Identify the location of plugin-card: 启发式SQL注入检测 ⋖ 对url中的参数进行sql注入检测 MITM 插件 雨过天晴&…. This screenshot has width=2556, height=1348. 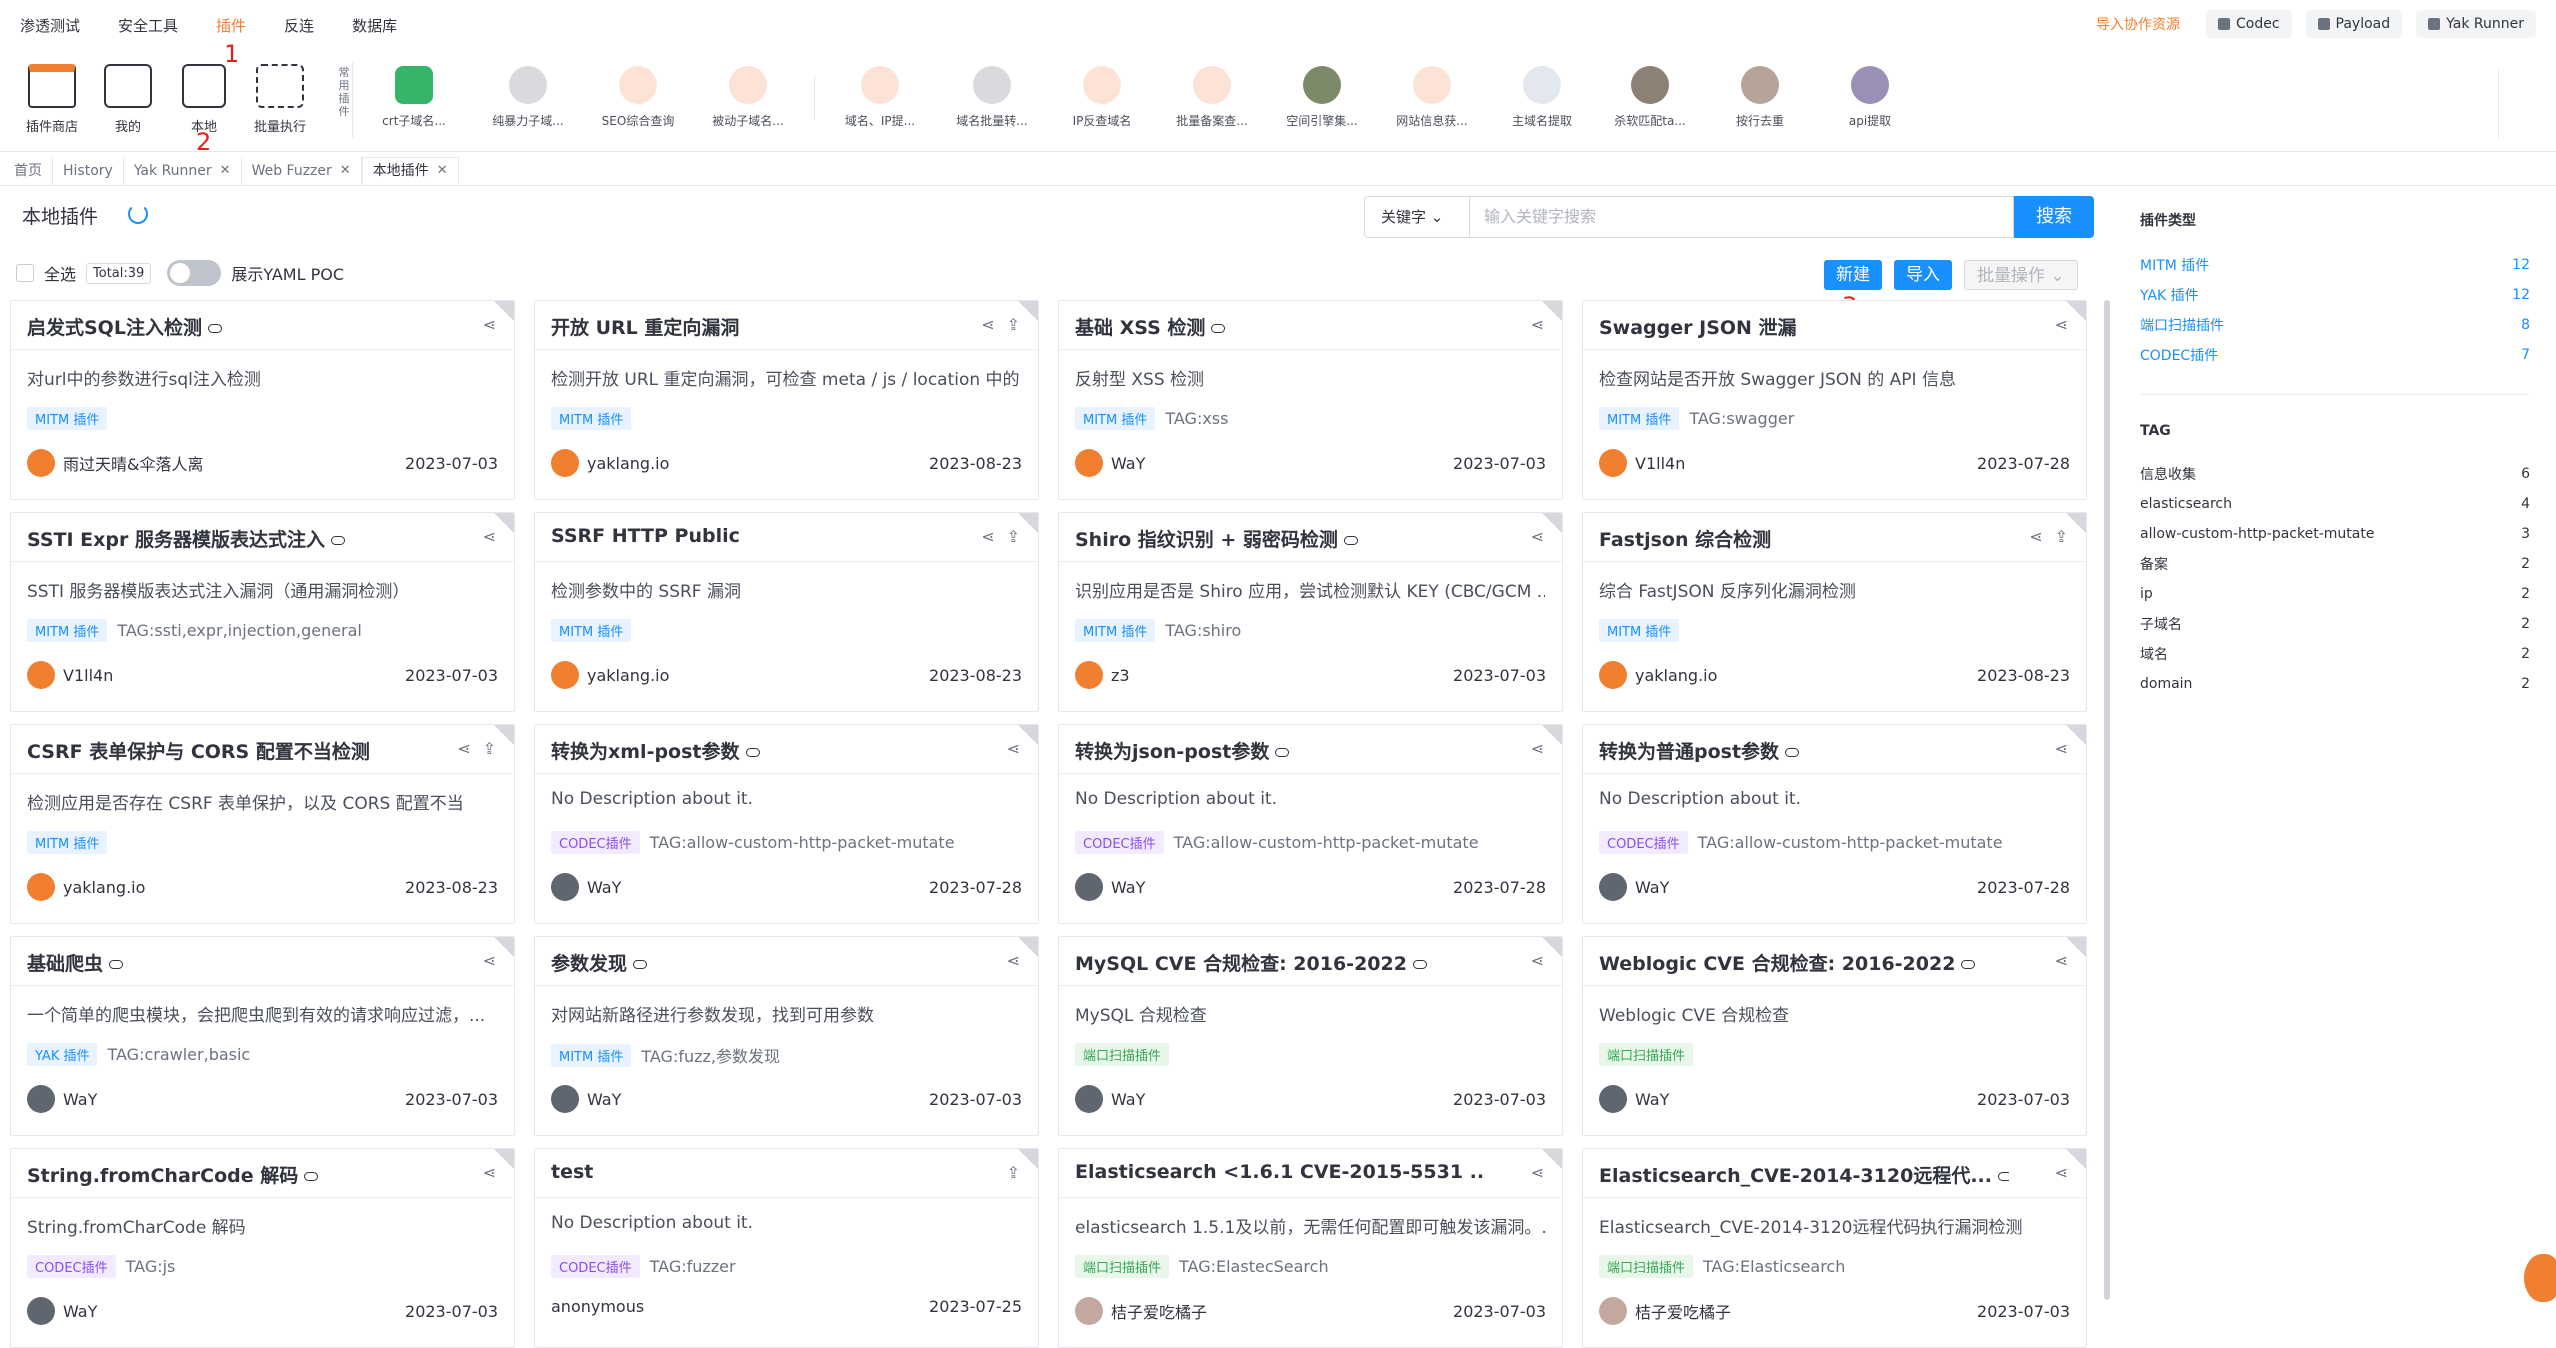
(262, 400).